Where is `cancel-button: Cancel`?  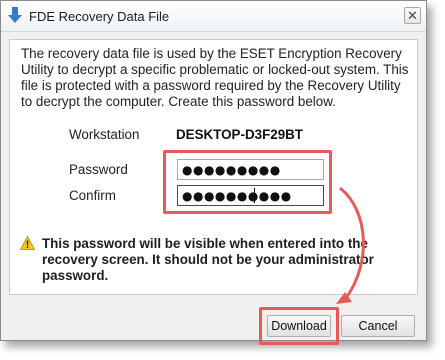
cancel-button: Cancel is located at coordinates (378, 326).